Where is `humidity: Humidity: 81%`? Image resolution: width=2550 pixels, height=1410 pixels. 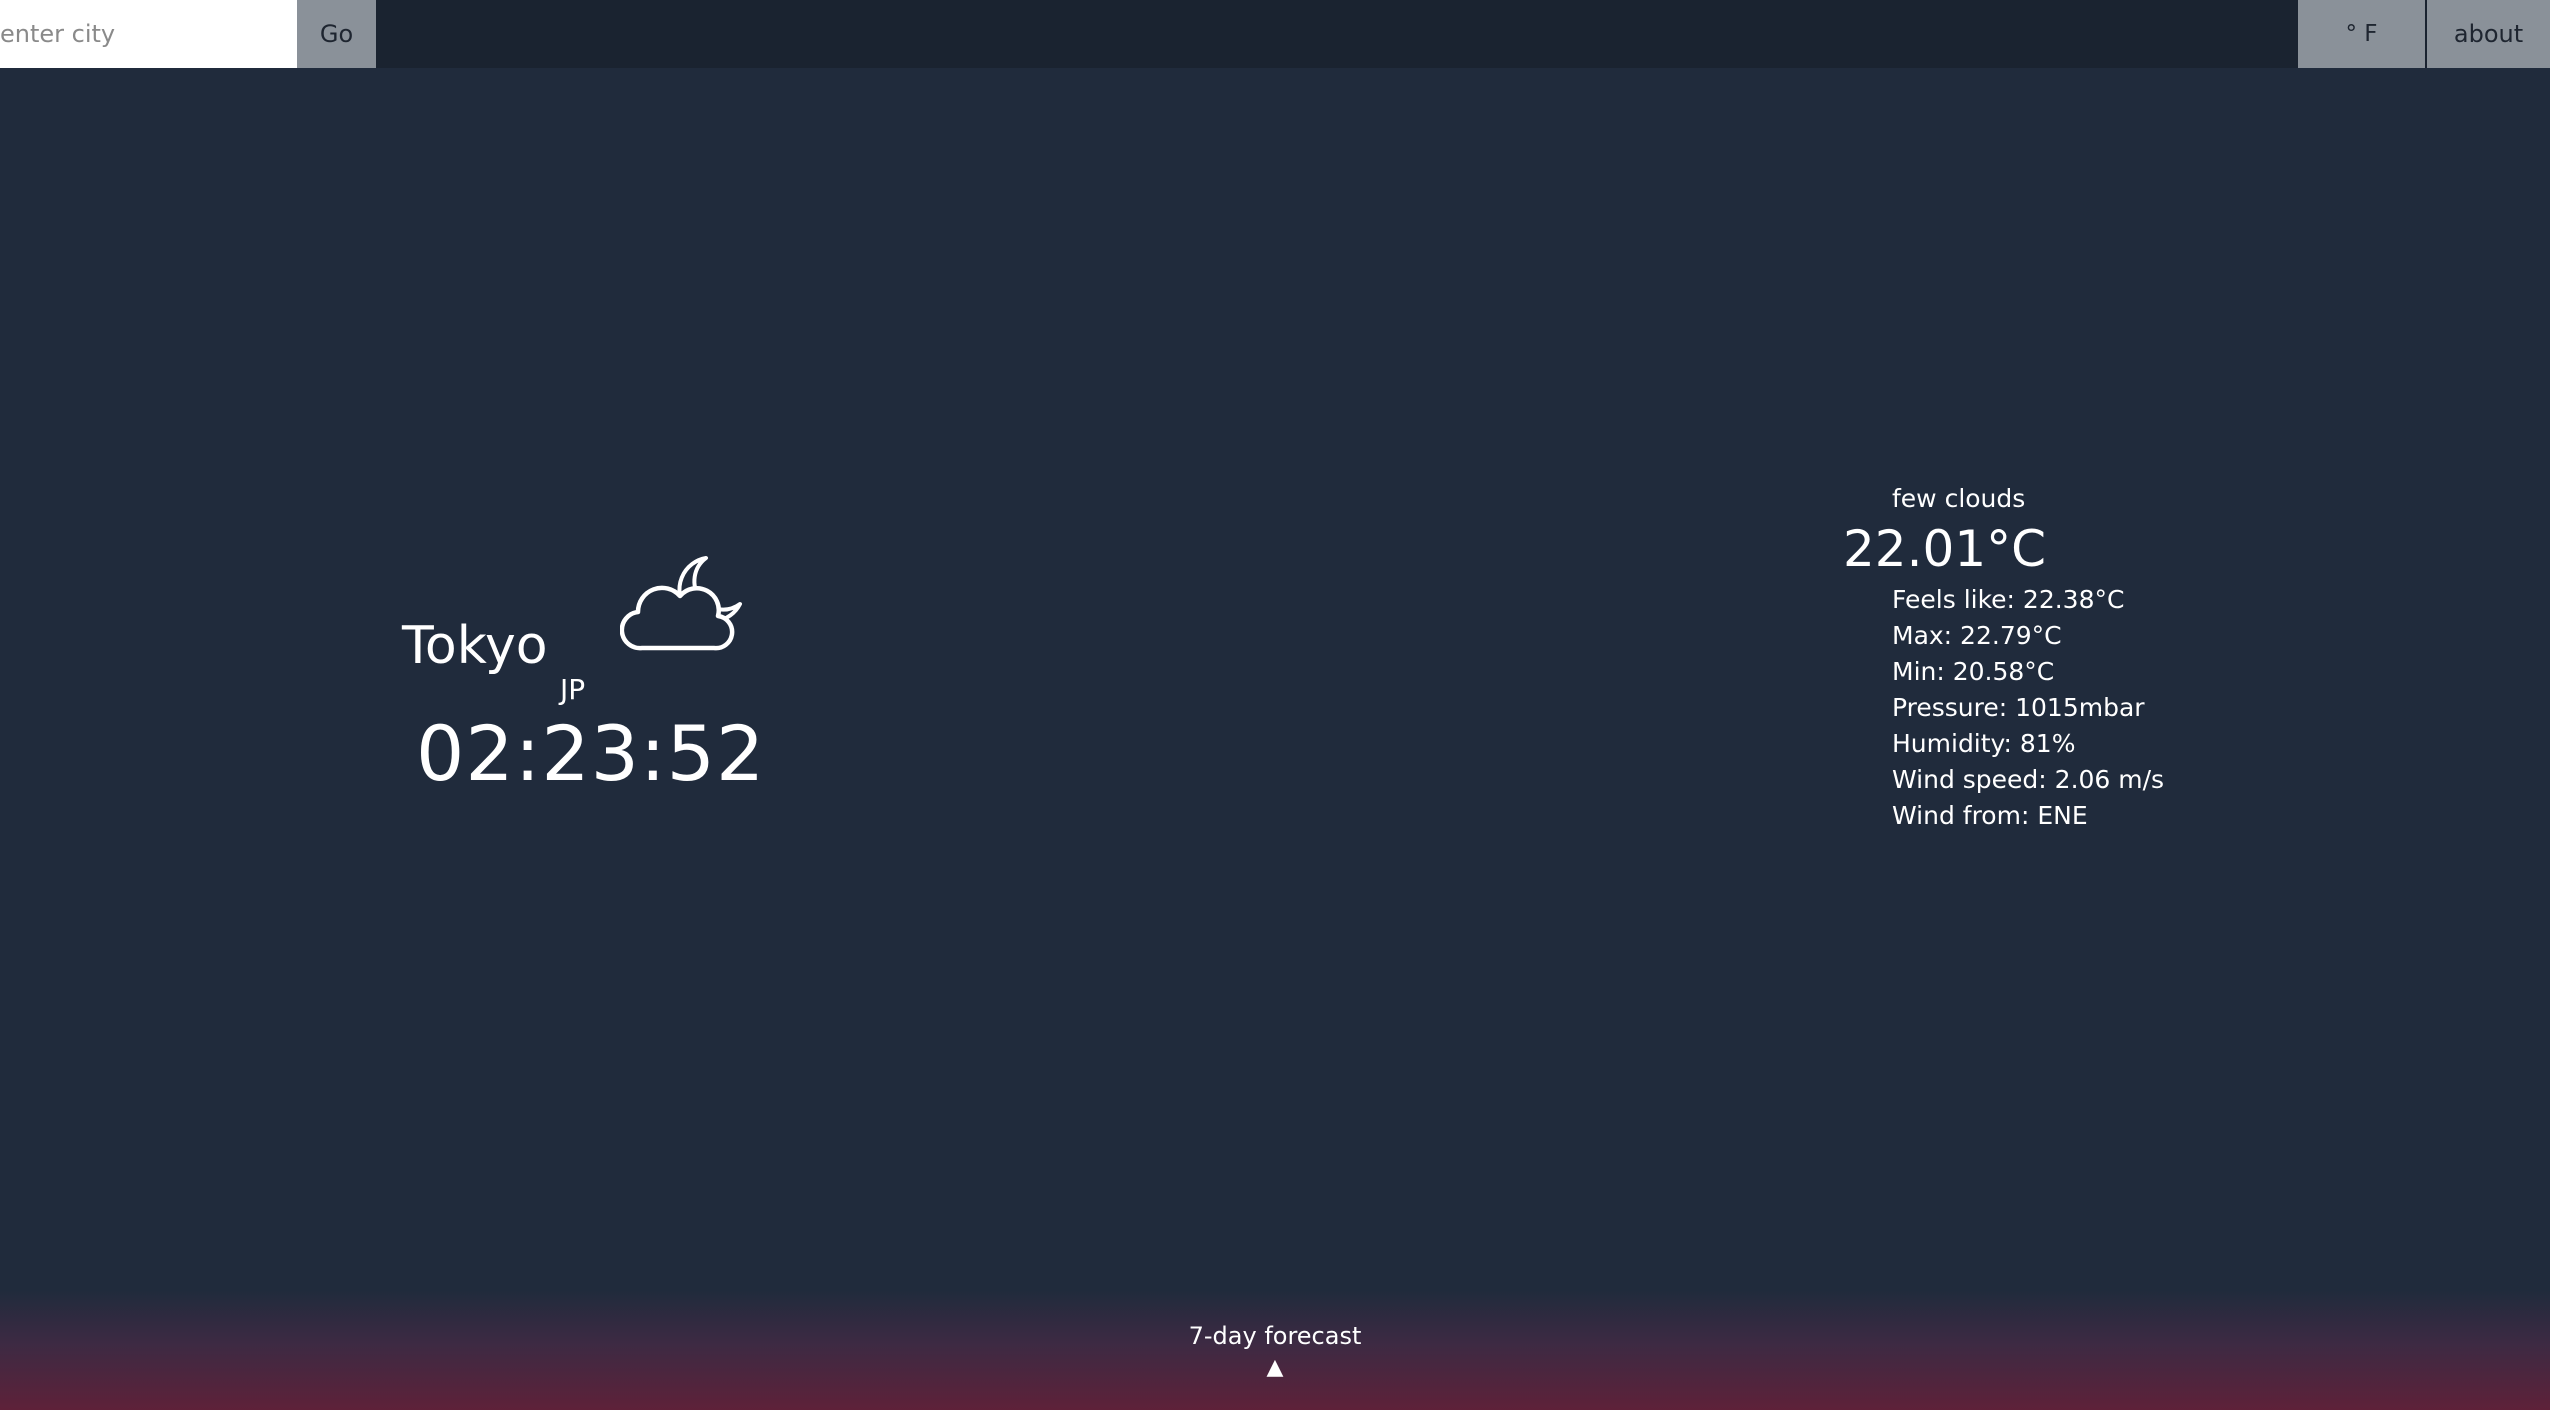
humidity: Humidity: 81% is located at coordinates (1984, 743).